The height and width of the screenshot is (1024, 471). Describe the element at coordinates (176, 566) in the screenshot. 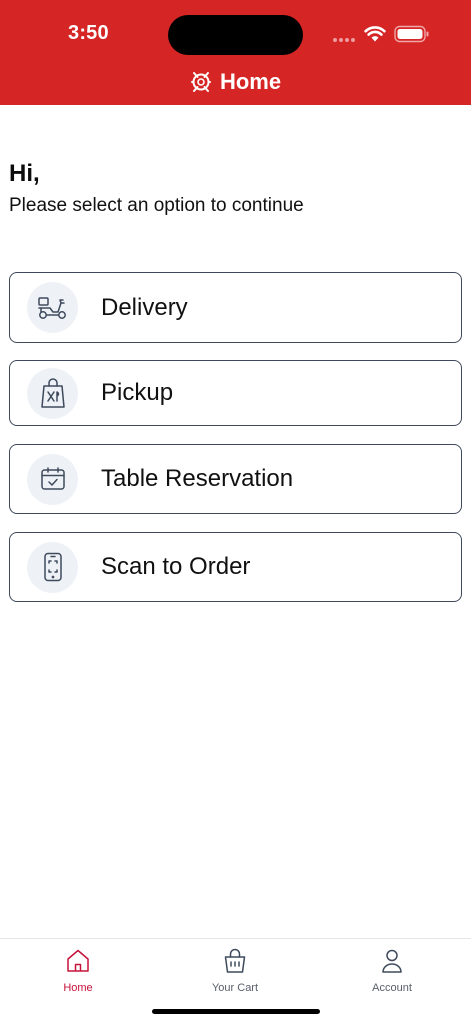

I see `option-label: Scan to Order` at that location.